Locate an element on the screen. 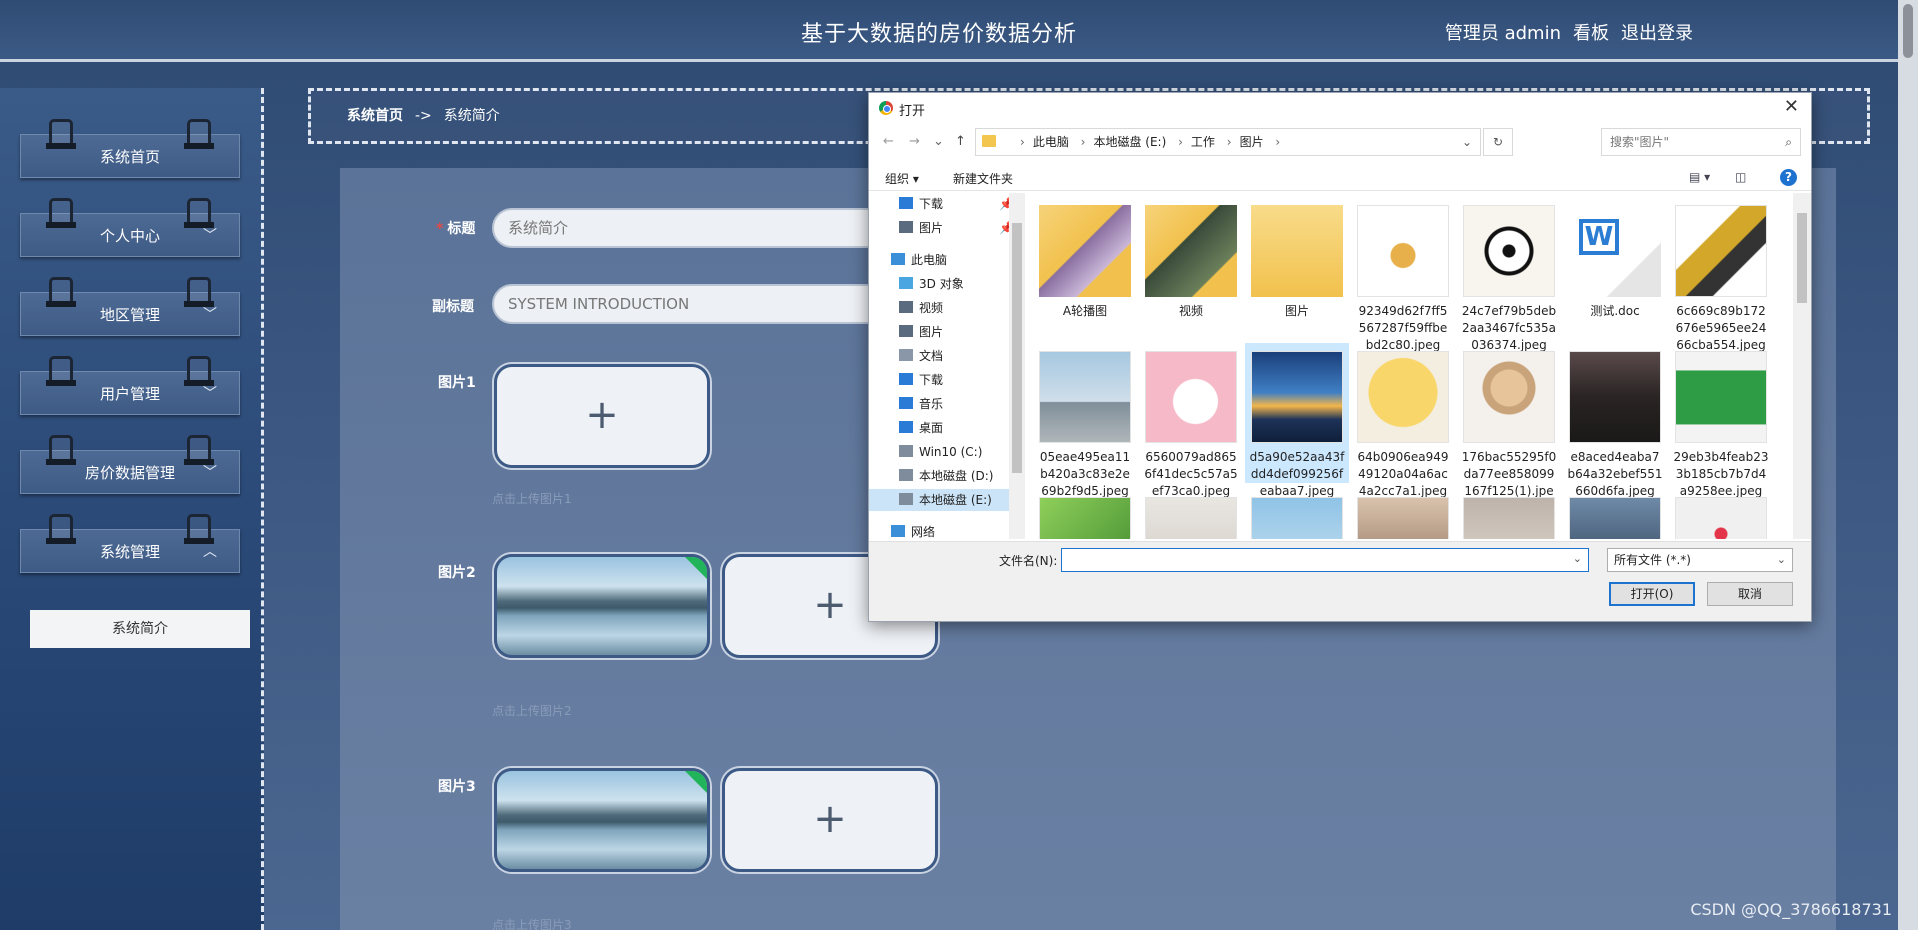  file-item-folder: A轮播图 is located at coordinates (1085, 267).